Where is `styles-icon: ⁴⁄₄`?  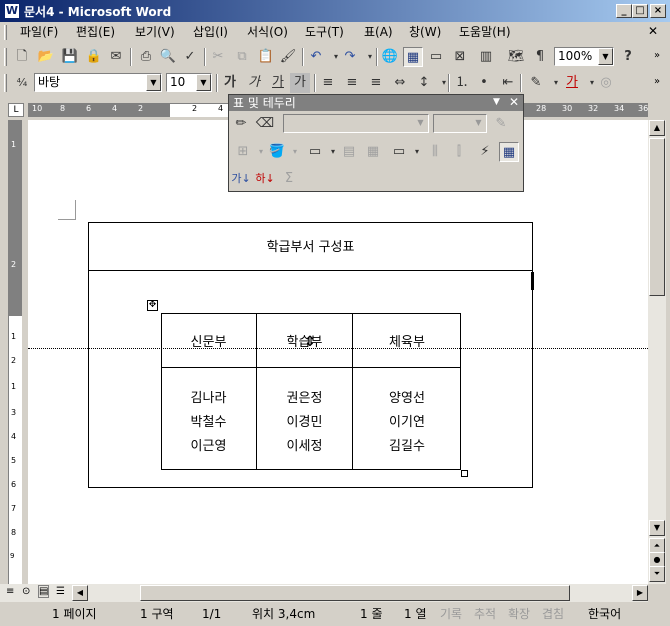
styles-icon: ⁴⁄₄ is located at coordinates (22, 83).